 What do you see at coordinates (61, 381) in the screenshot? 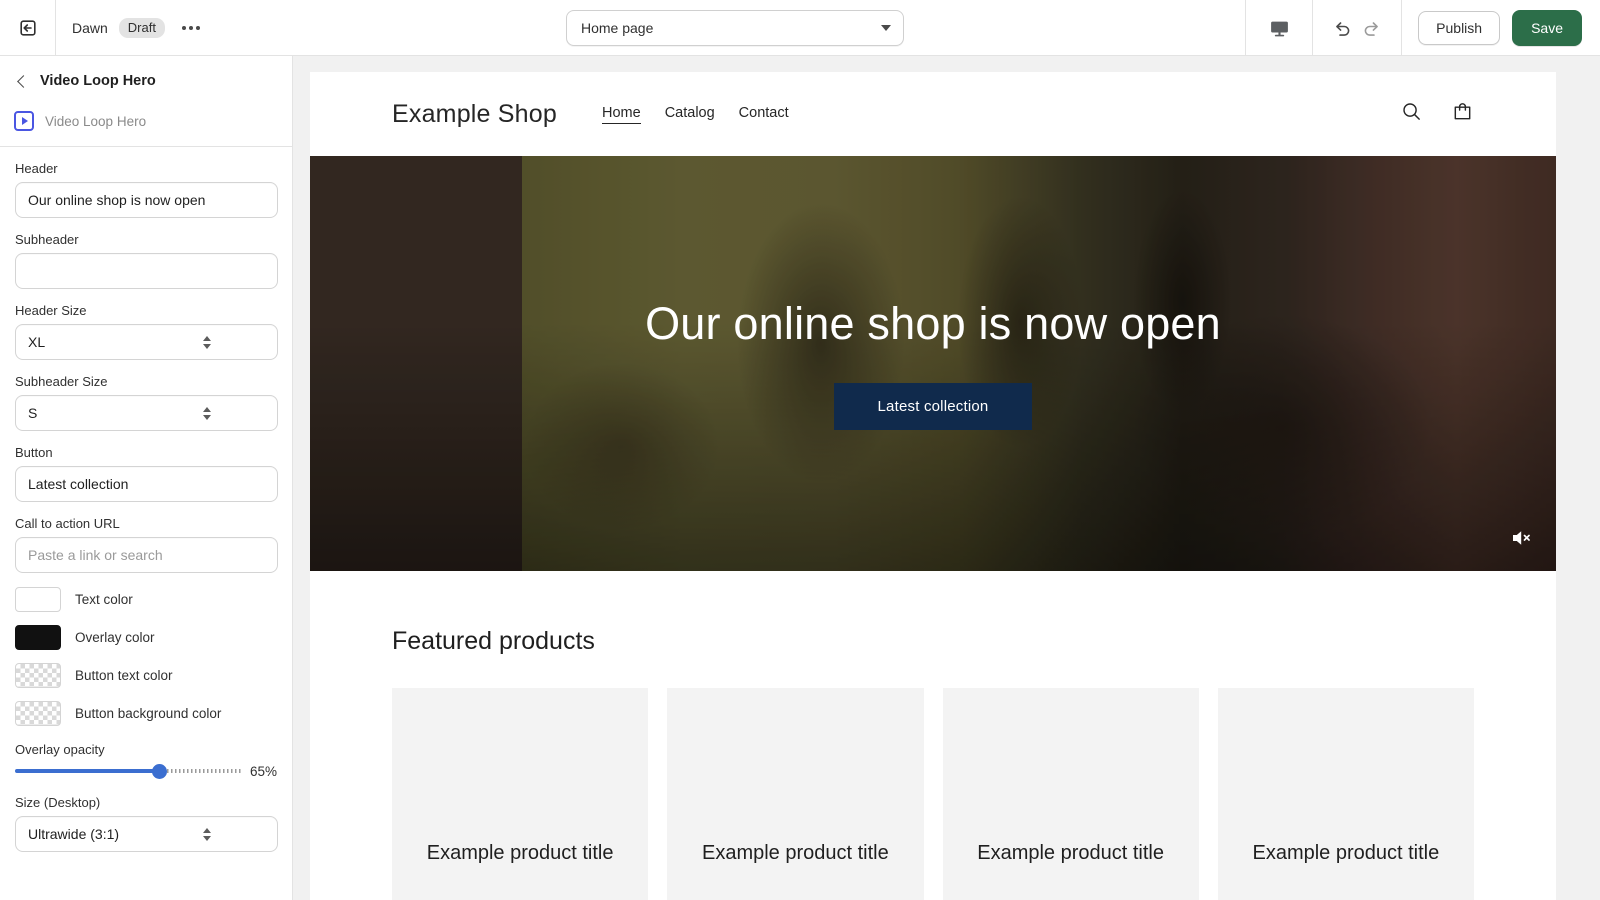
I see `subheader-size-label: Subheader Size` at bounding box center [61, 381].